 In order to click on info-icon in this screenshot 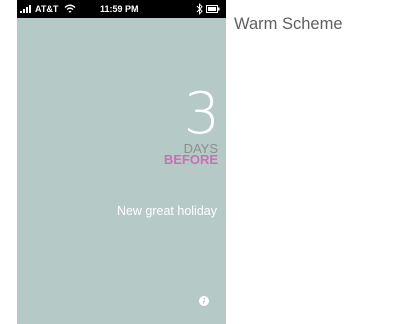, I will do `click(204, 301)`.